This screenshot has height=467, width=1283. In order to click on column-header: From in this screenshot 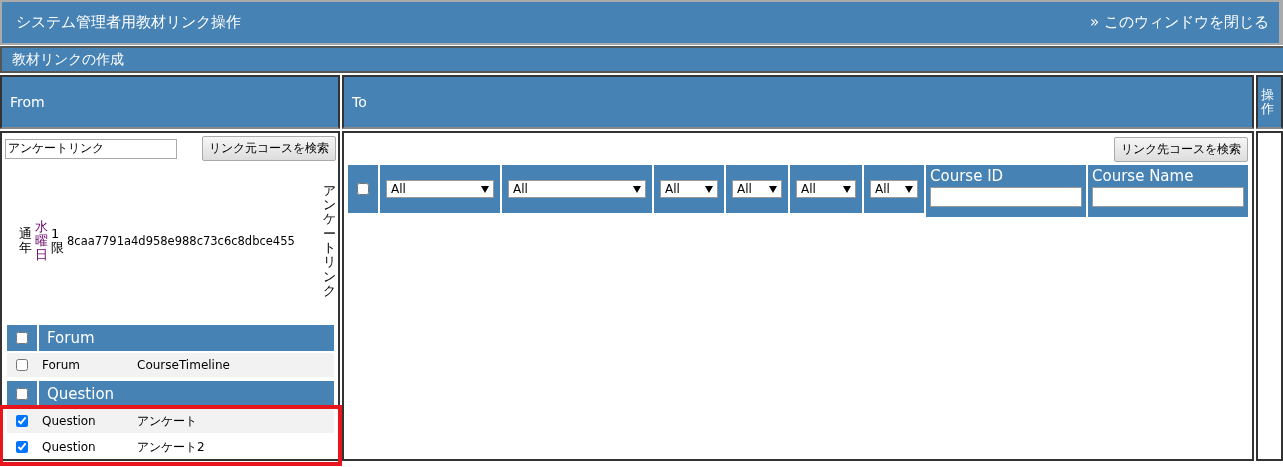, I will do `click(170, 102)`.